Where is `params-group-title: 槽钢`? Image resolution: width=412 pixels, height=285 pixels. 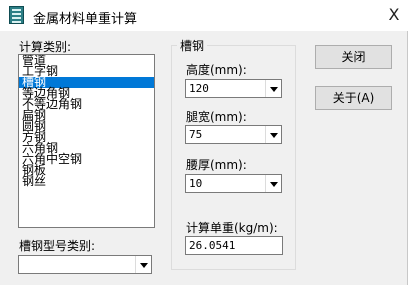
params-group-title: 槽钢 is located at coordinates (192, 45).